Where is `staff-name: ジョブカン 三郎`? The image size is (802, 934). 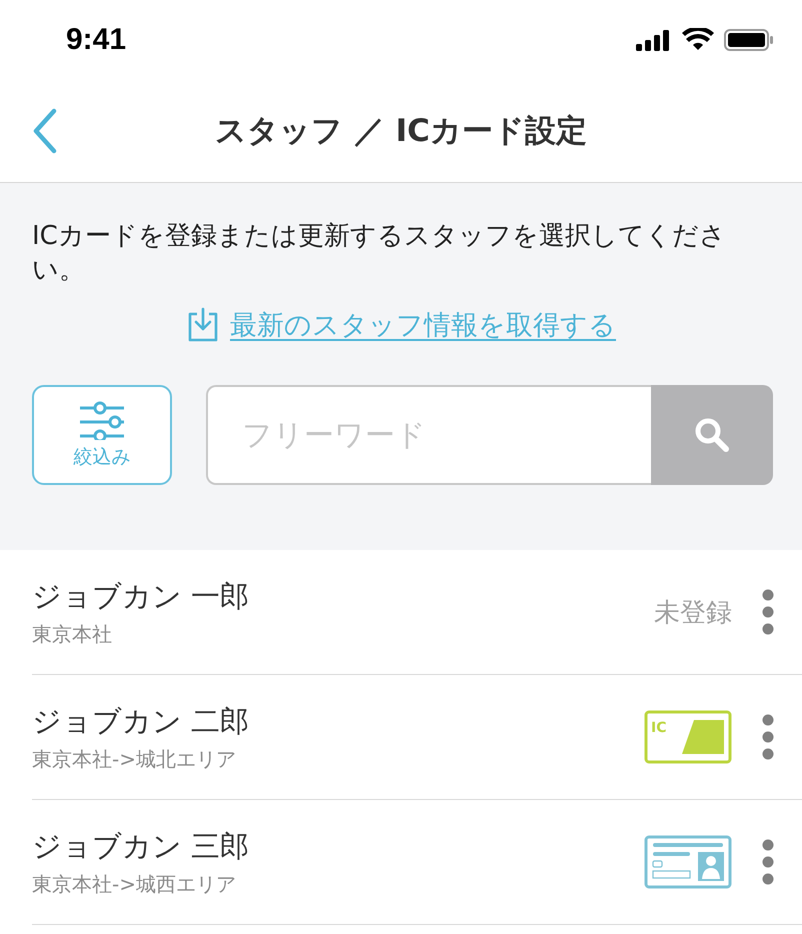 staff-name: ジョブカン 三郎 is located at coordinates (141, 846).